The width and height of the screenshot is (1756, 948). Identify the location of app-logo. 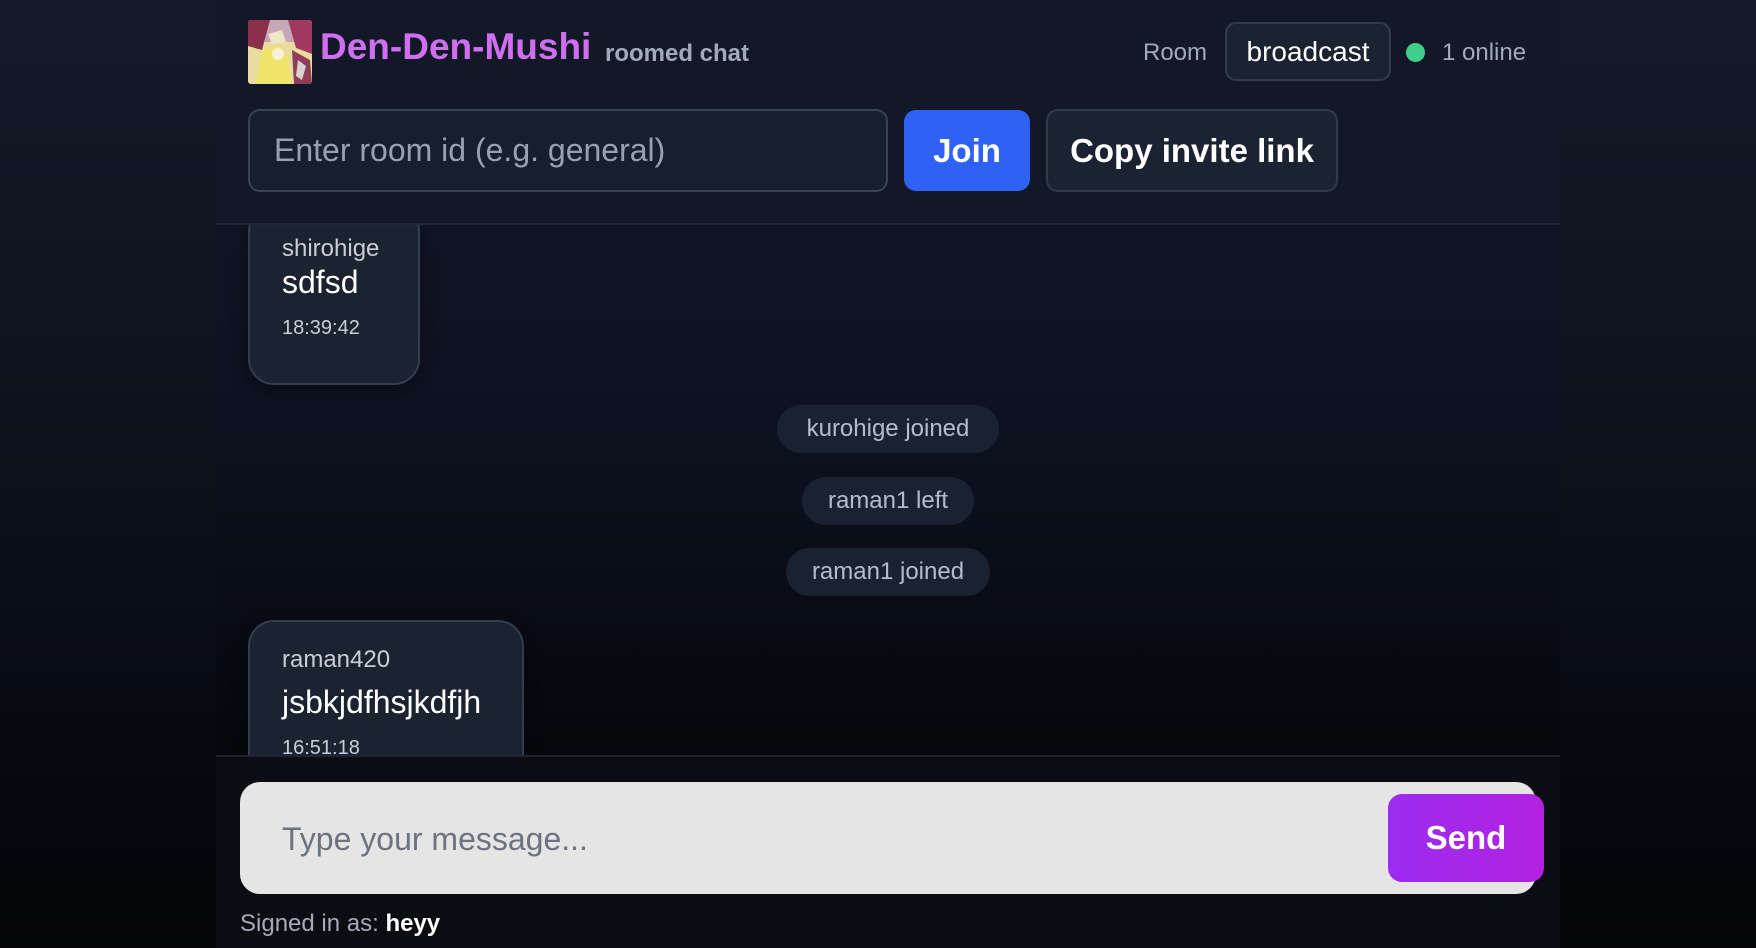
(280, 52).